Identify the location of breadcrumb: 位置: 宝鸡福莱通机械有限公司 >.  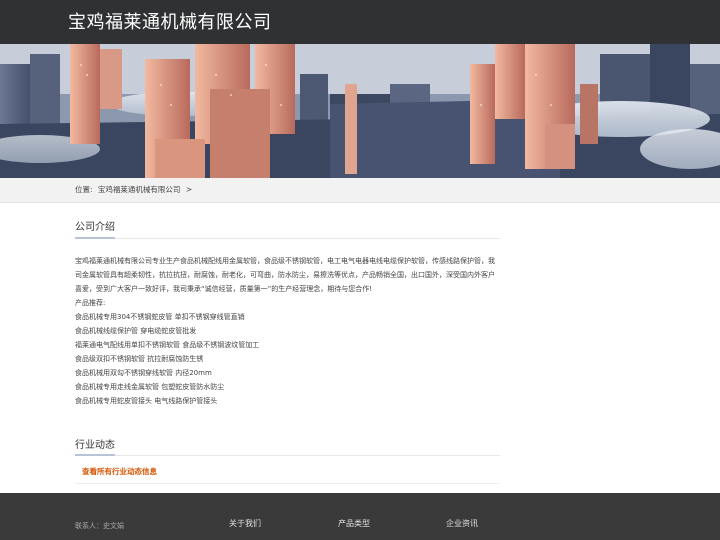
(135, 189).